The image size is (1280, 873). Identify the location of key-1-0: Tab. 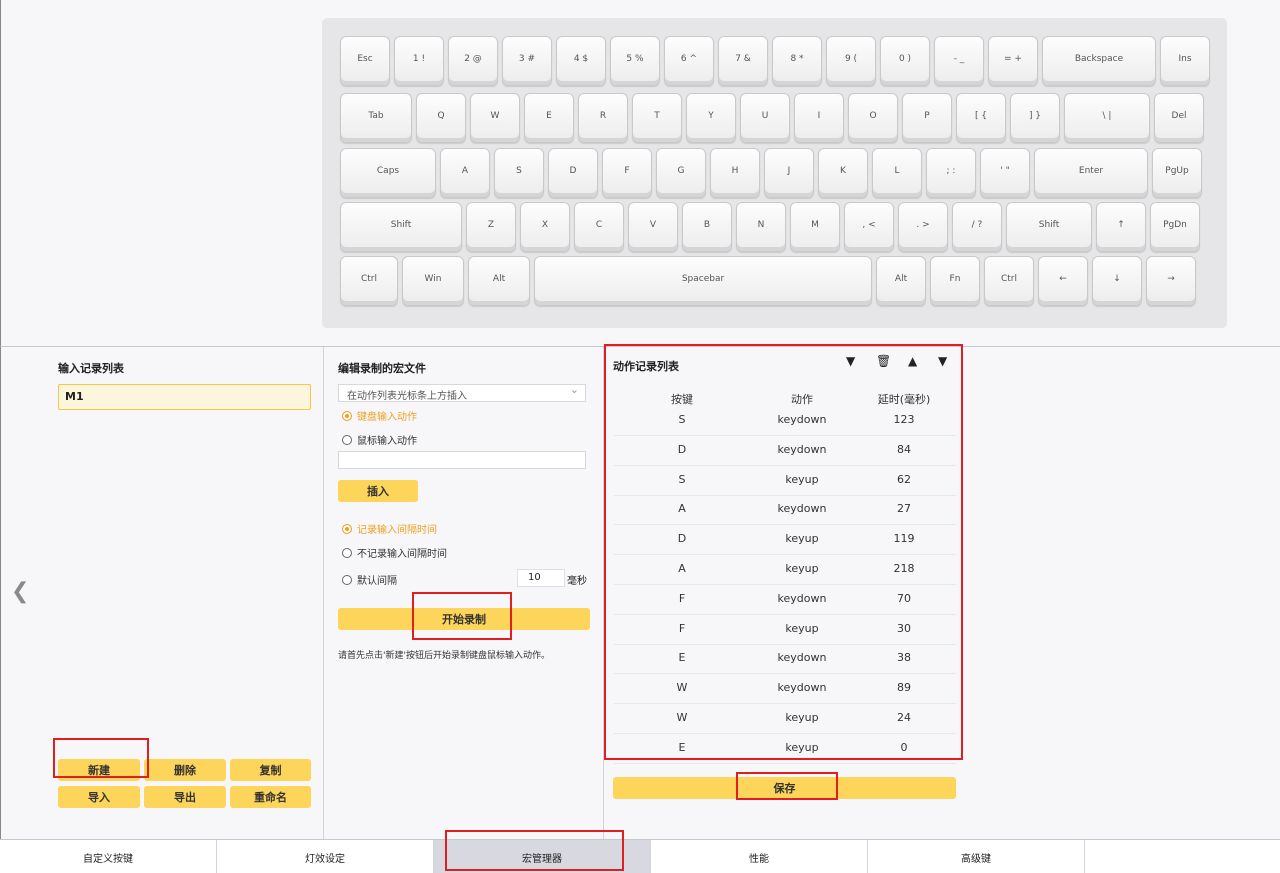
(376, 118).